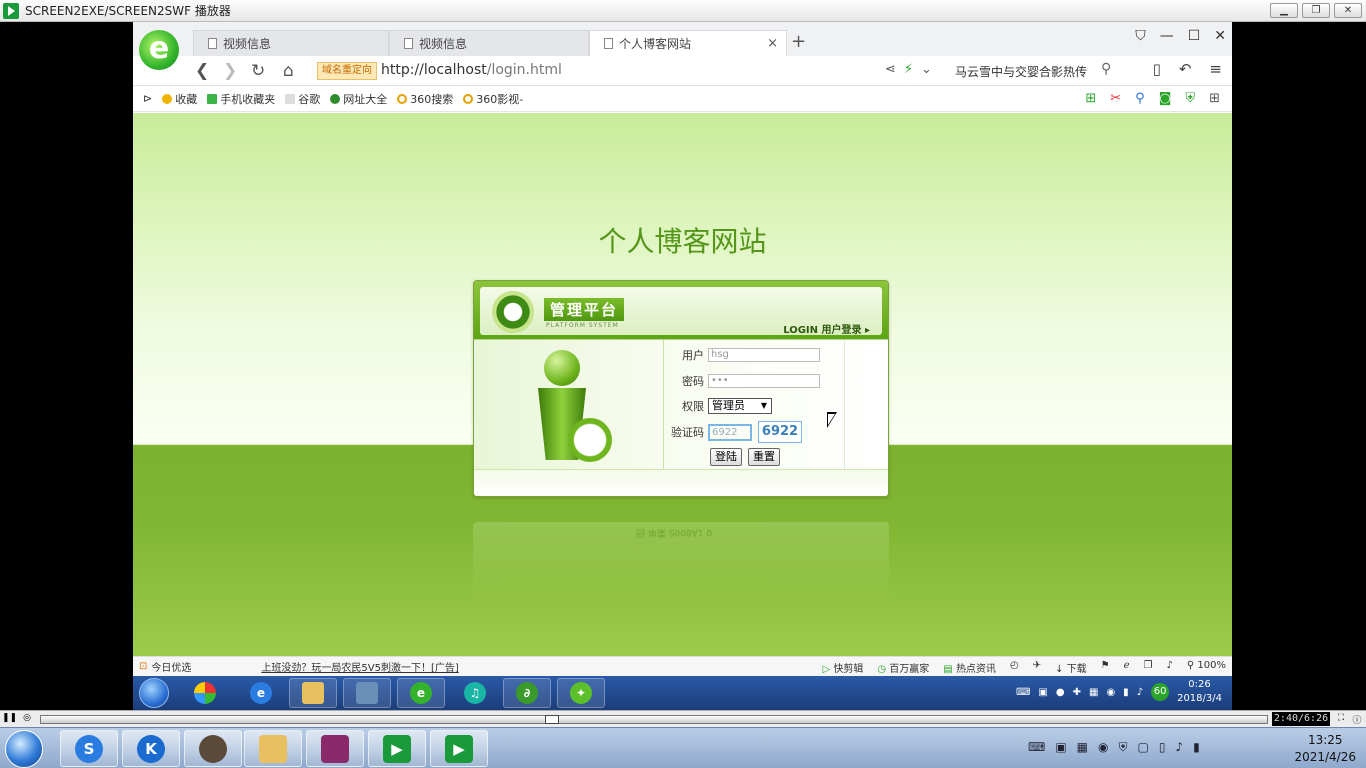 The width and height of the screenshot is (1366, 768). What do you see at coordinates (826, 328) in the screenshot?
I see `user-login-link: LOGIN 用户登录 ▸` at bounding box center [826, 328].